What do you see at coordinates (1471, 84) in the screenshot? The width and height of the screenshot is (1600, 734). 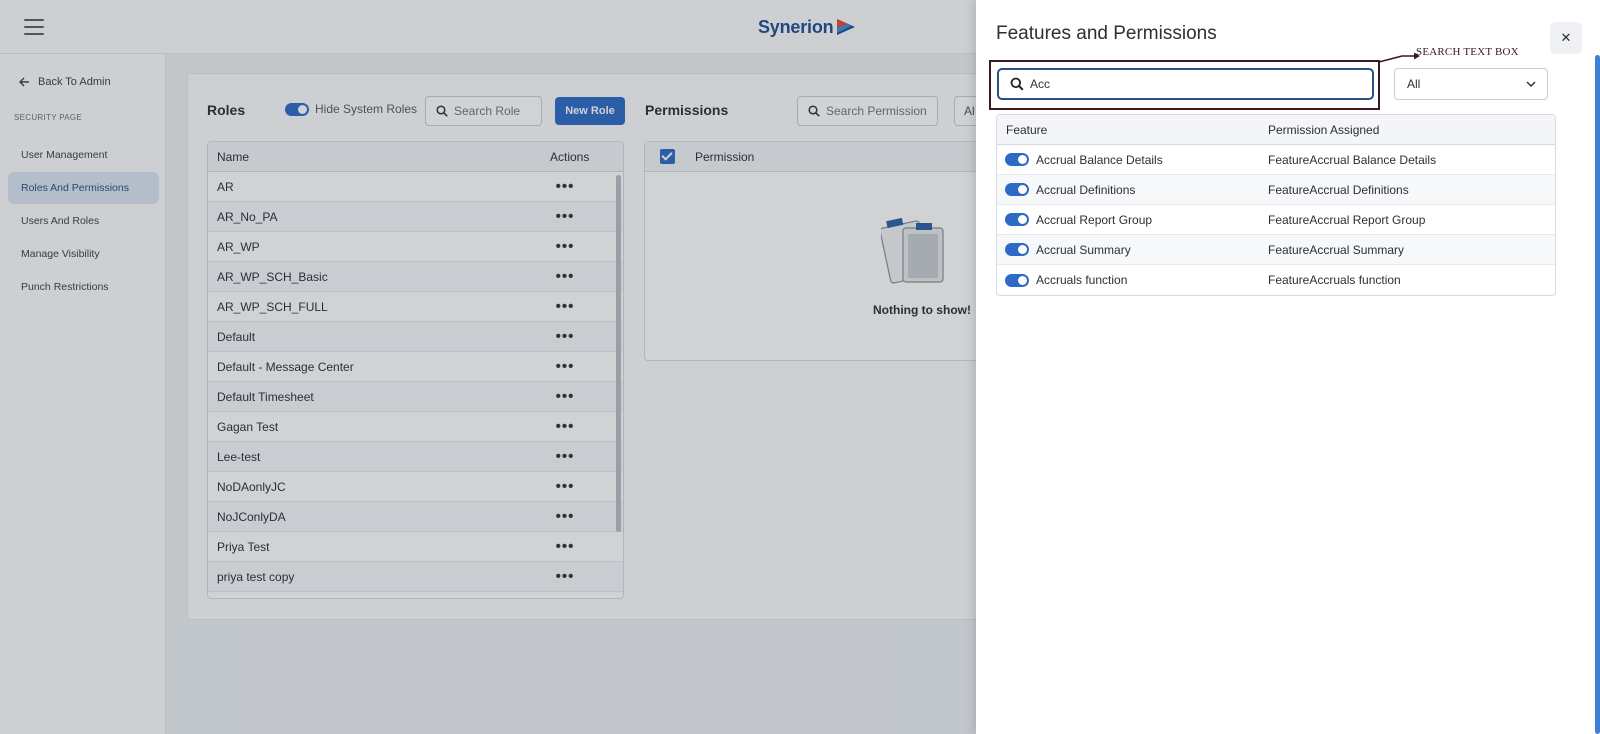 I see `feature-filter-select: All` at bounding box center [1471, 84].